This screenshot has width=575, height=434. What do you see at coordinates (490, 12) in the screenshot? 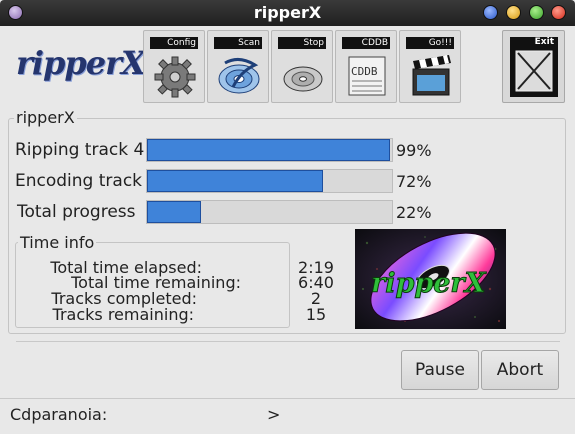
I see `window-shade-button` at bounding box center [490, 12].